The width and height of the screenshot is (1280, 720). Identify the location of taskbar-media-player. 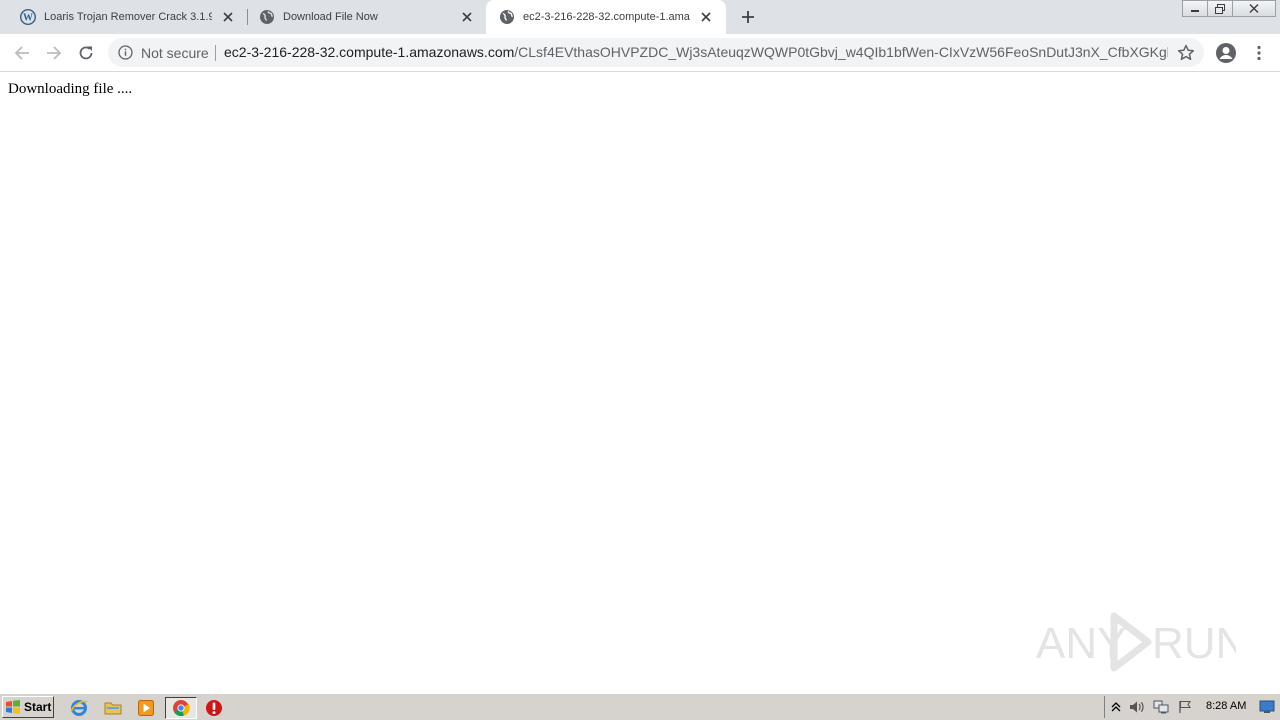
(146, 708).